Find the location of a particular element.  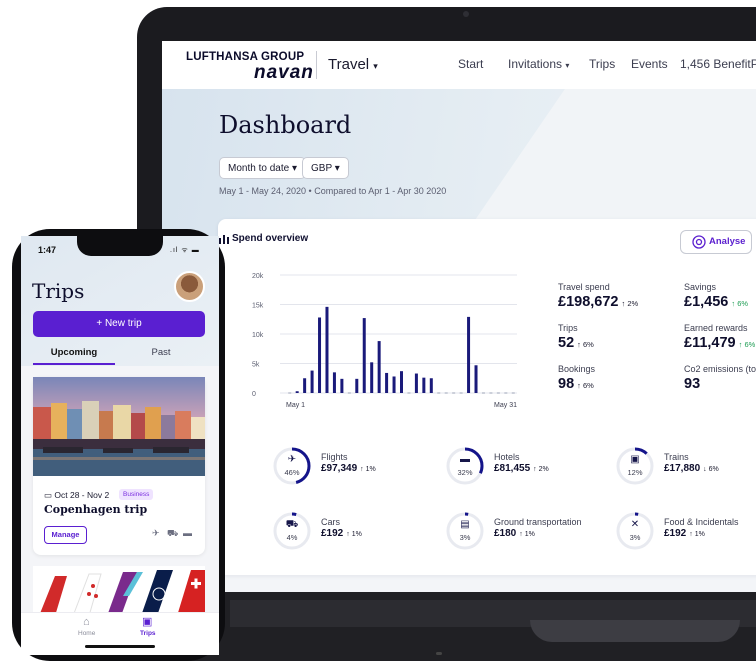

bottom-nav is located at coordinates (120, 633).